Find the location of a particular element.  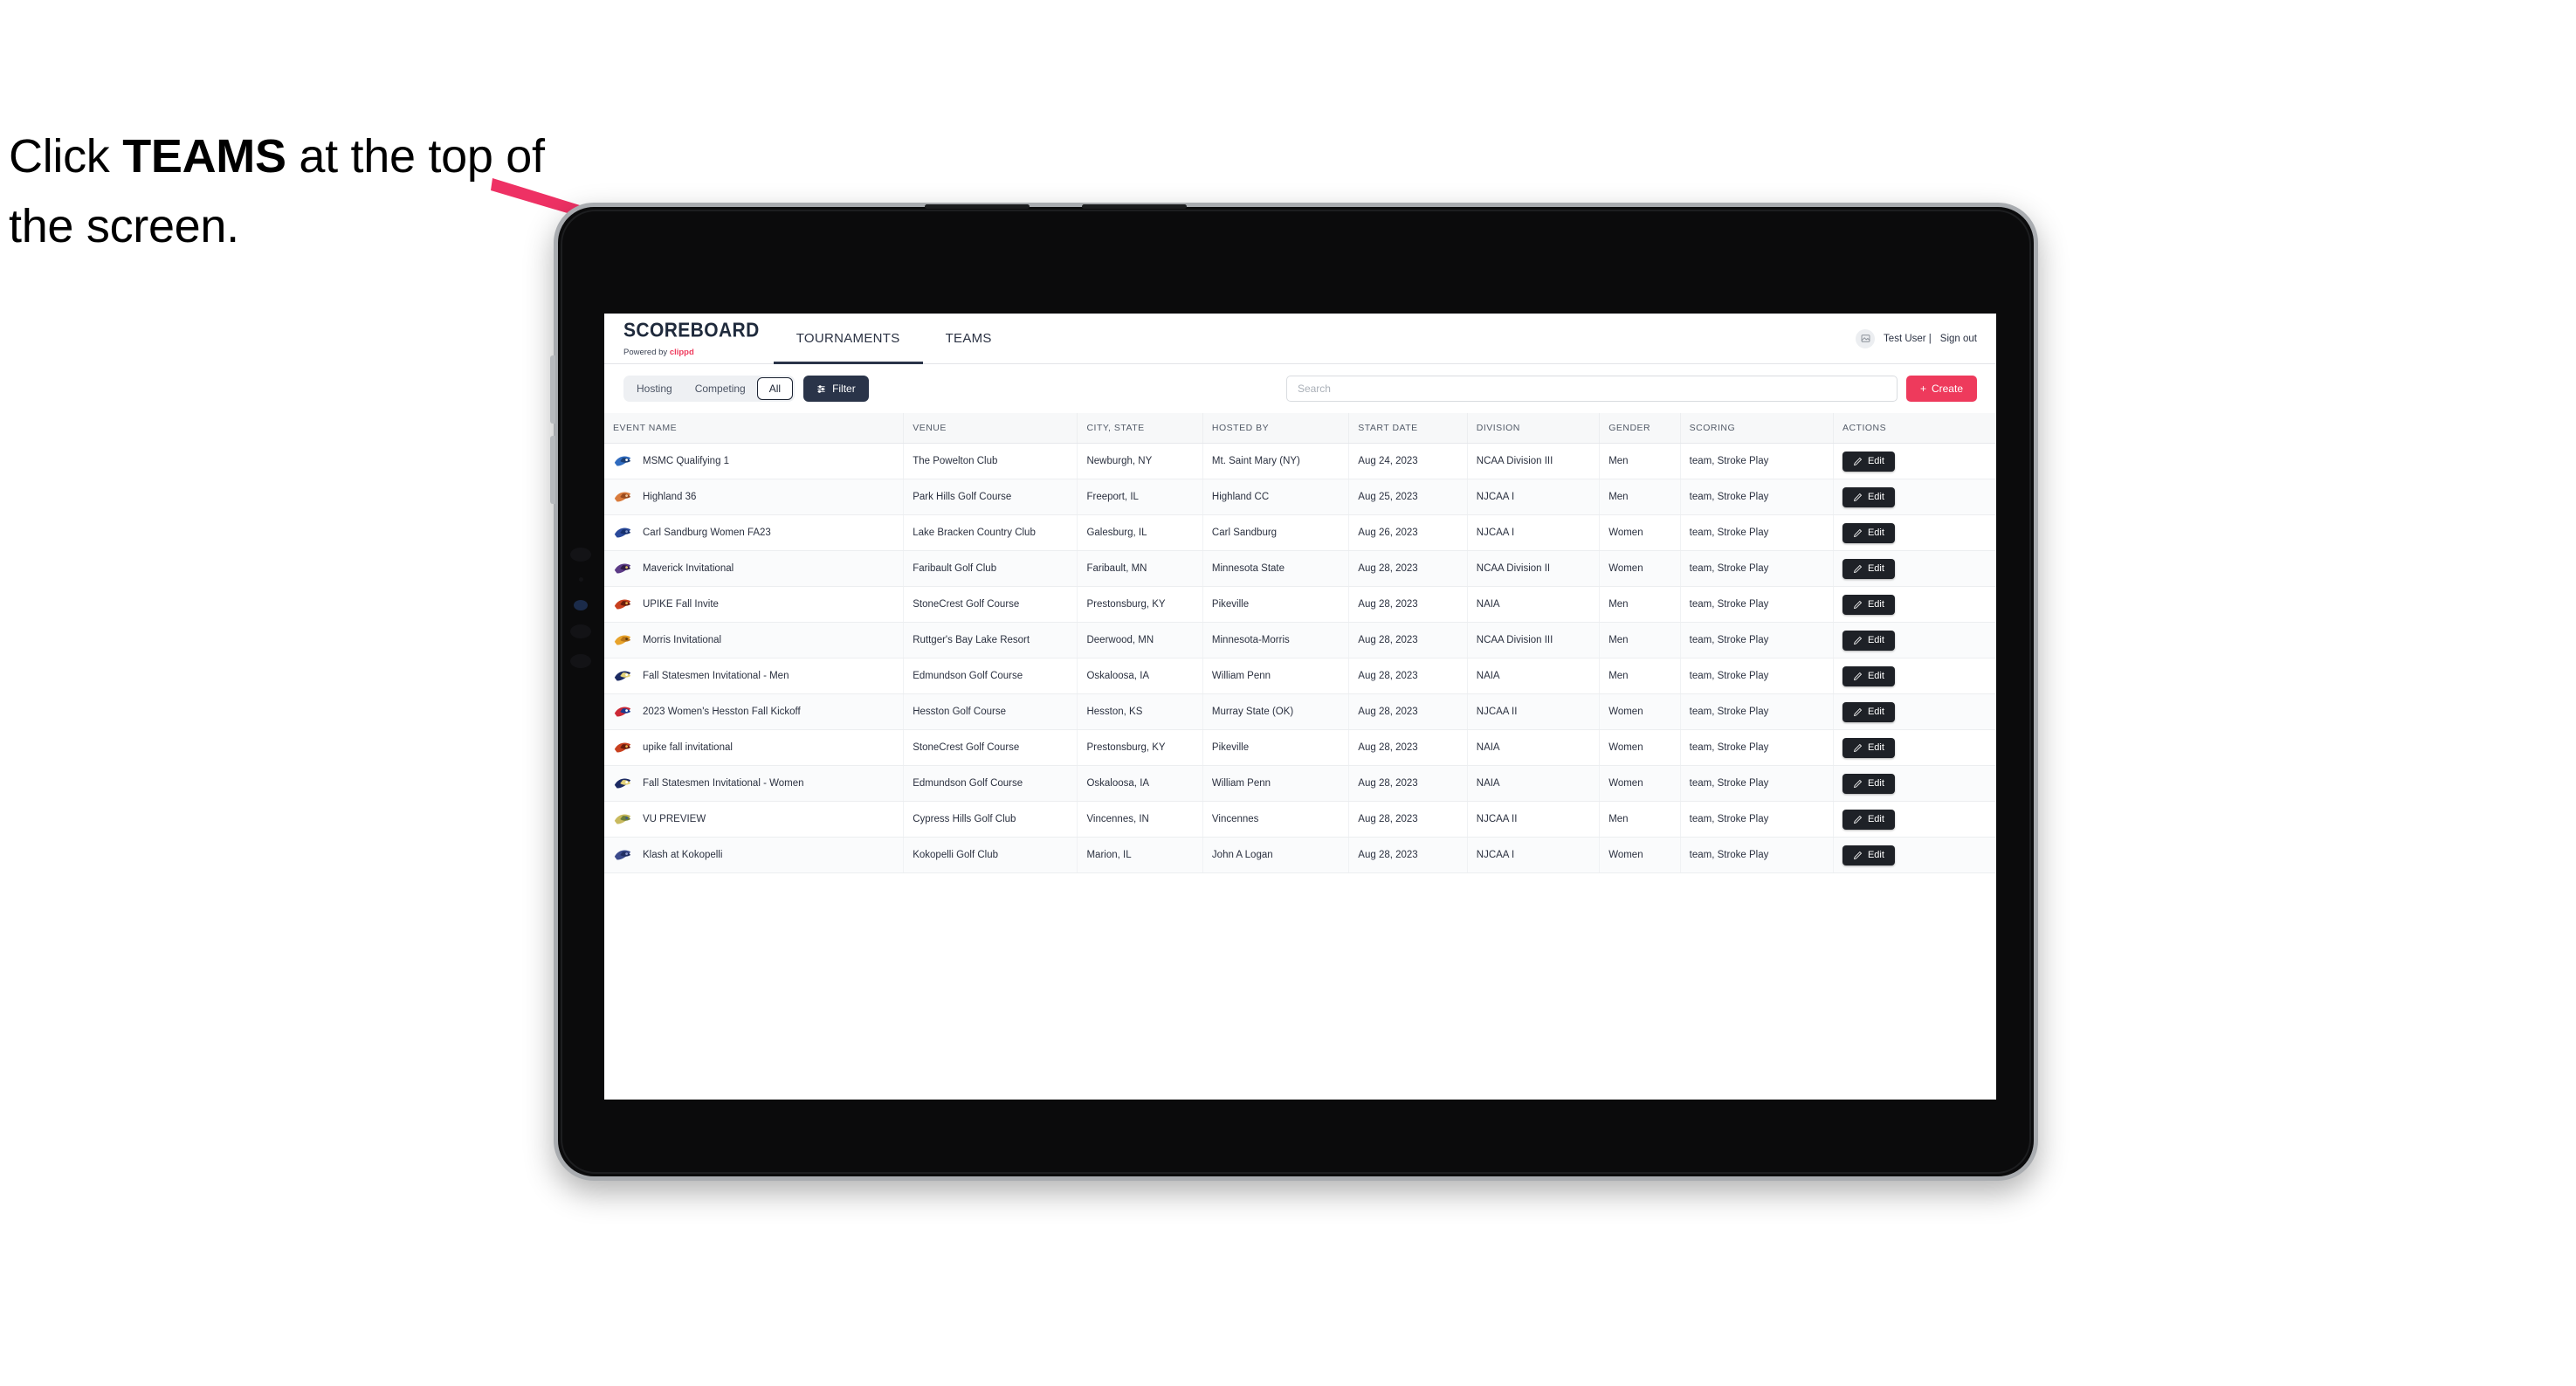

tab-teams: TEAMS is located at coordinates (969, 338).